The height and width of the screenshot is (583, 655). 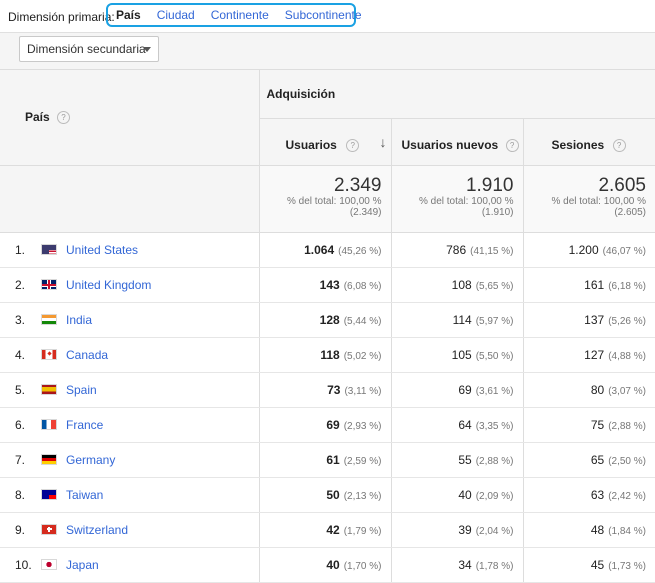 What do you see at coordinates (589, 142) in the screenshot?
I see `sessions-column-header: Sesiones ?` at bounding box center [589, 142].